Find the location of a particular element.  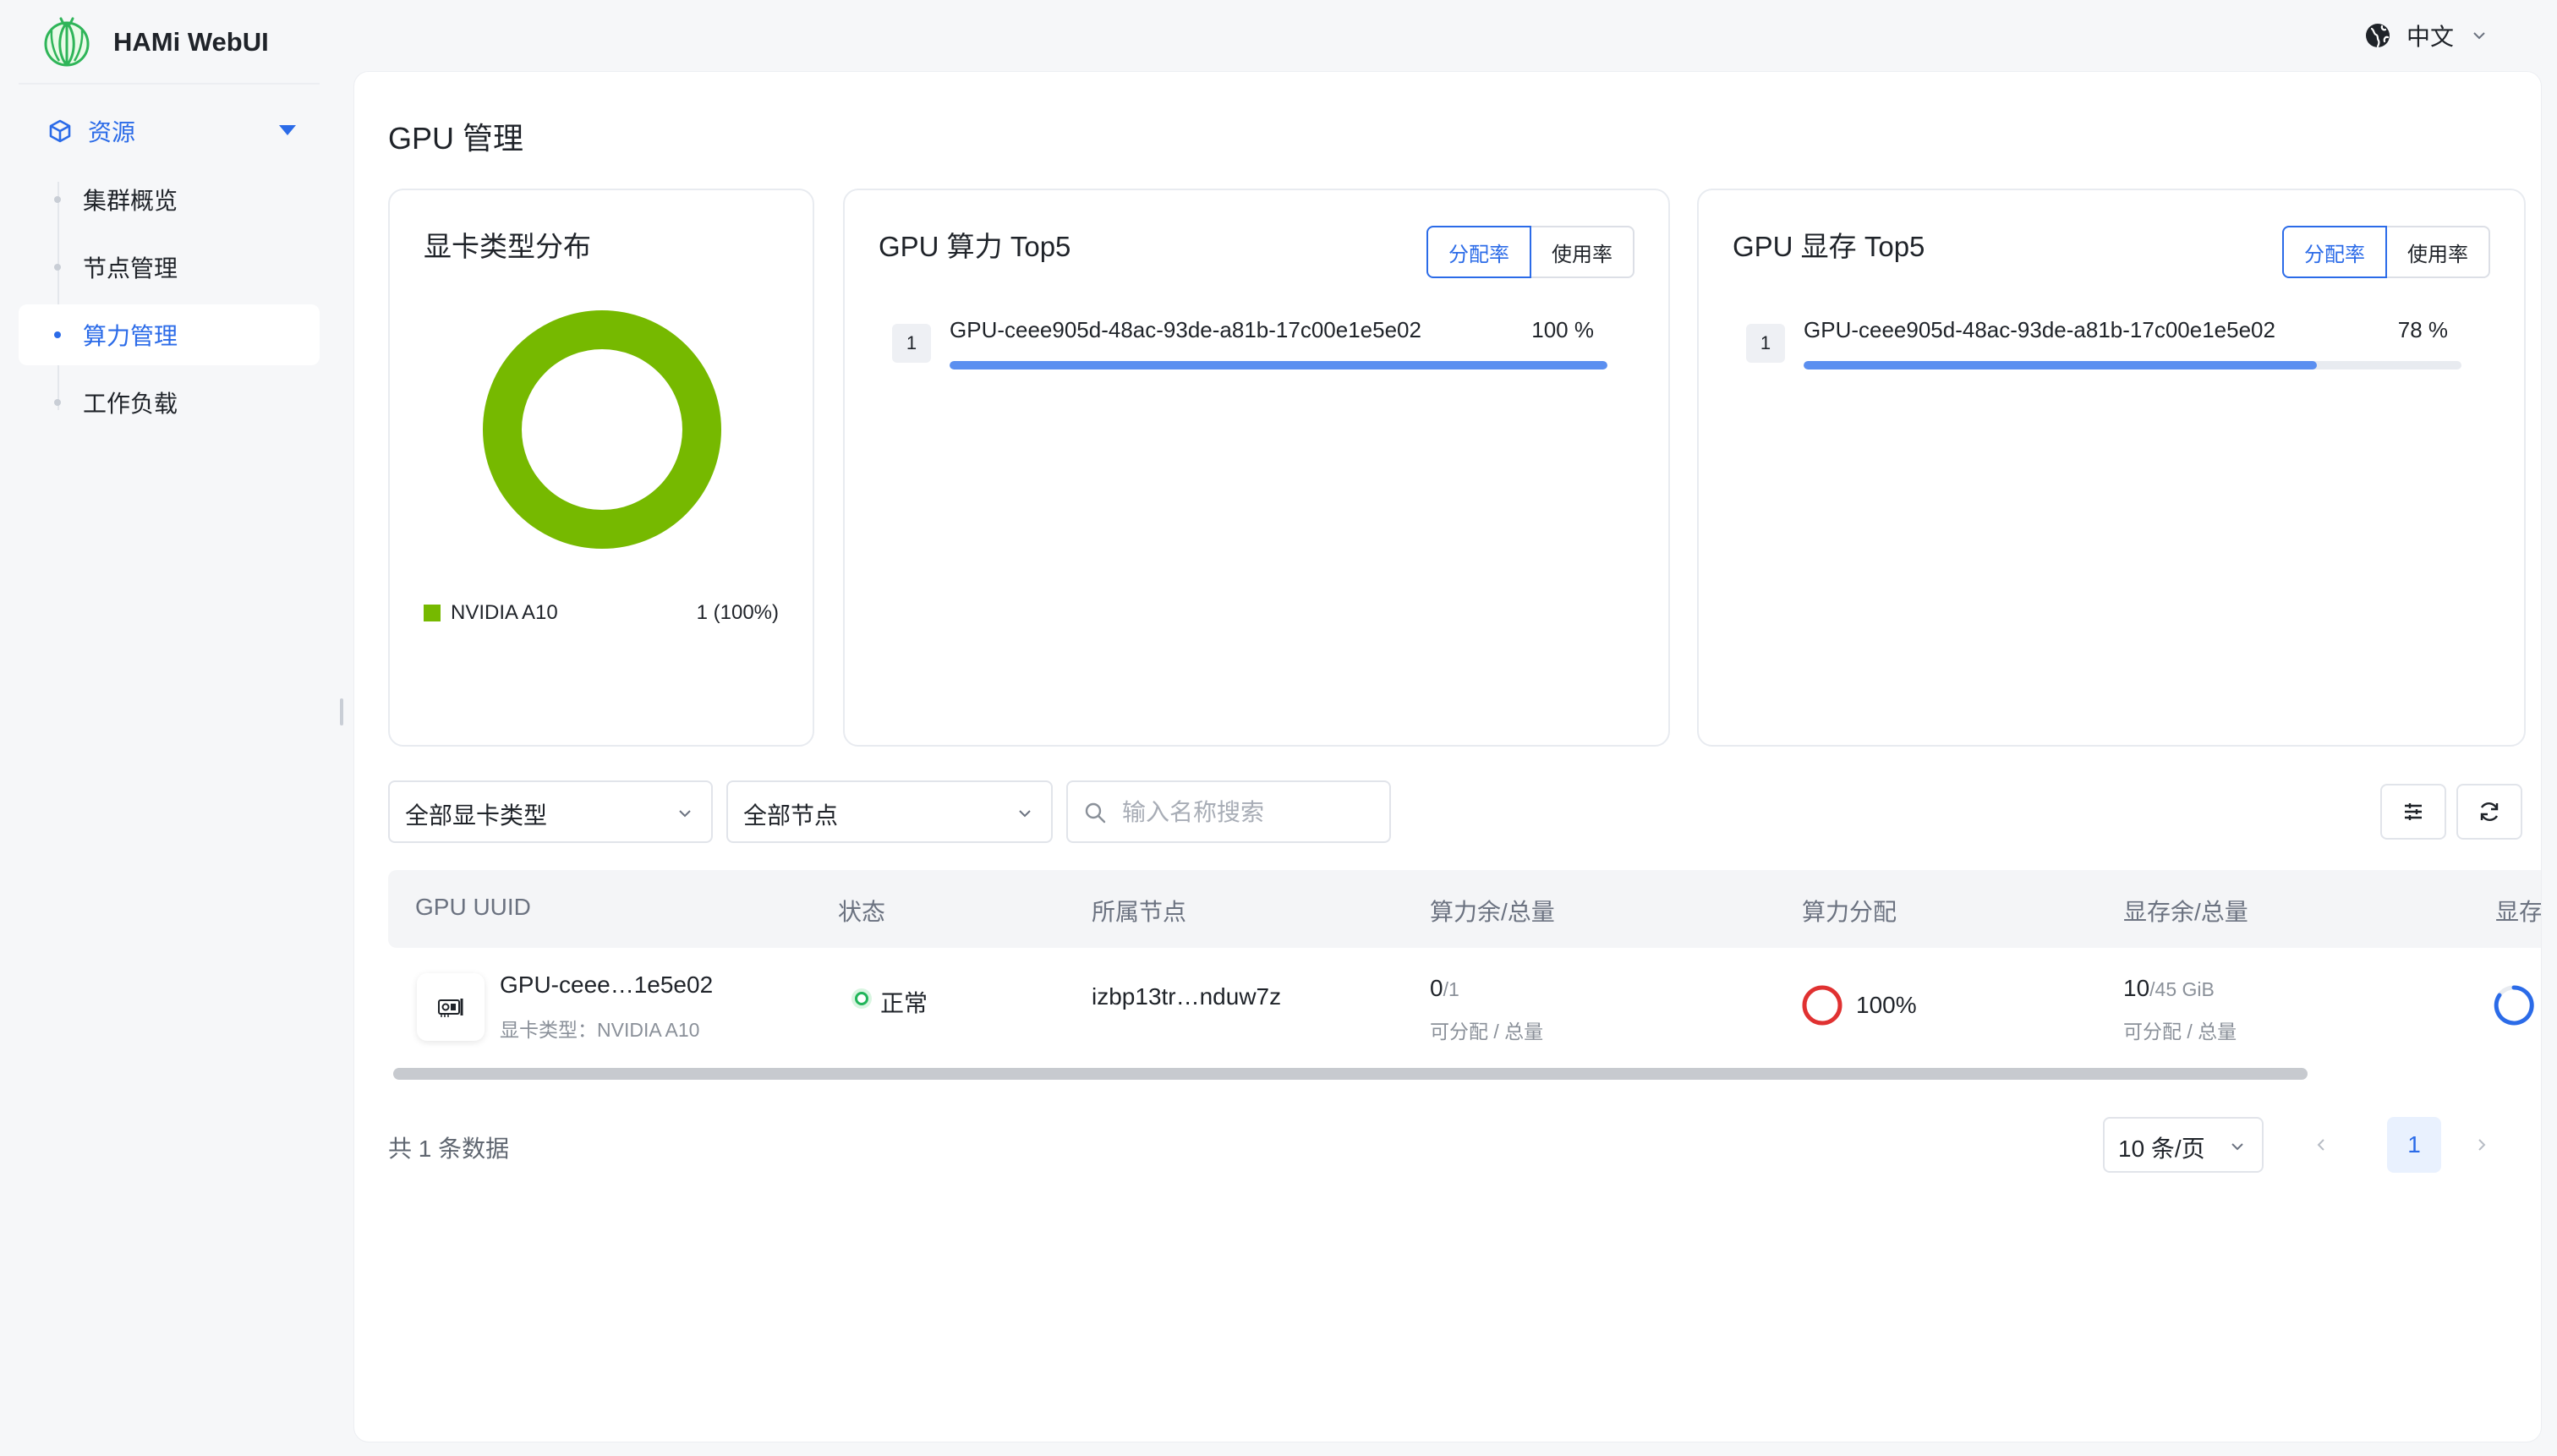

gpu-type-donut-chart is located at coordinates (602, 430).